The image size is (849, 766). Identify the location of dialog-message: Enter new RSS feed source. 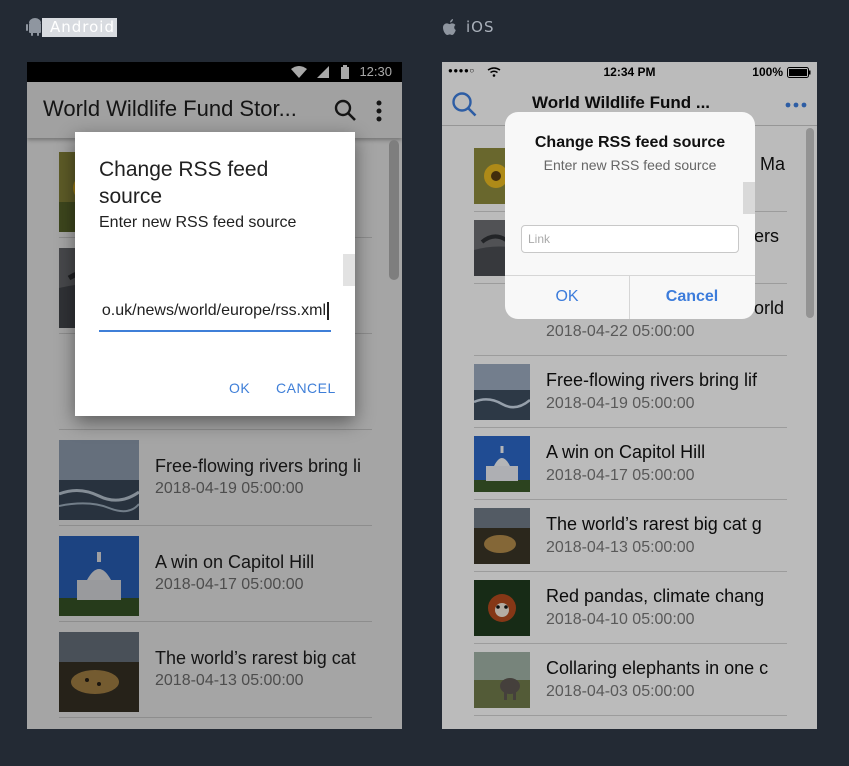
(198, 222).